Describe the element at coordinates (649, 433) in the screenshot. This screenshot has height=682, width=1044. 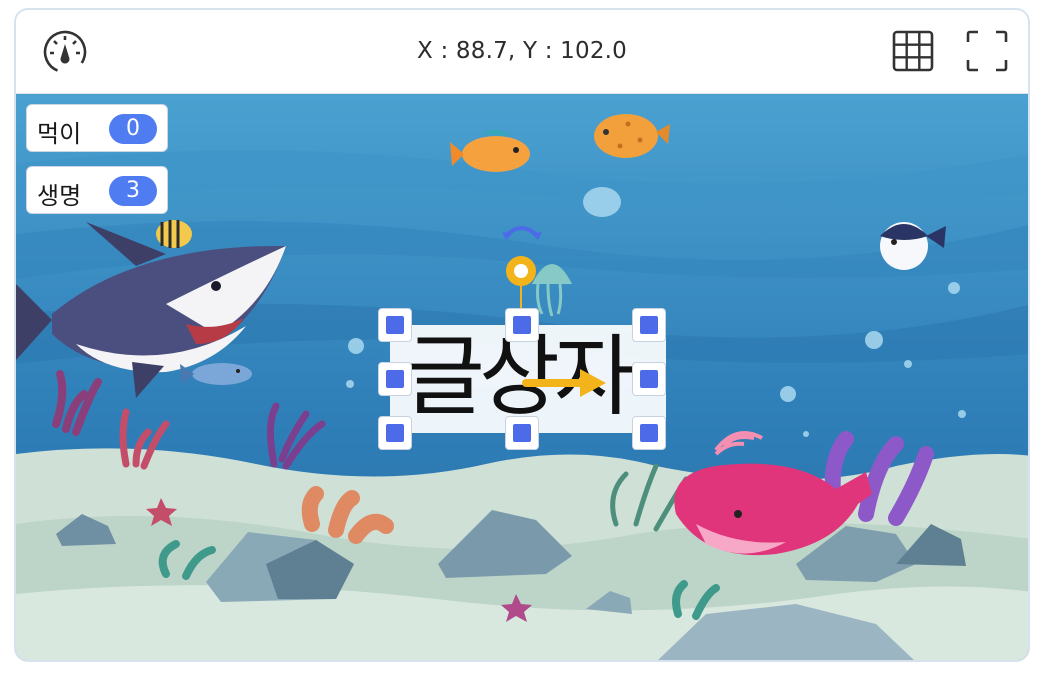
I see `resize-handle-bottom-right` at that location.